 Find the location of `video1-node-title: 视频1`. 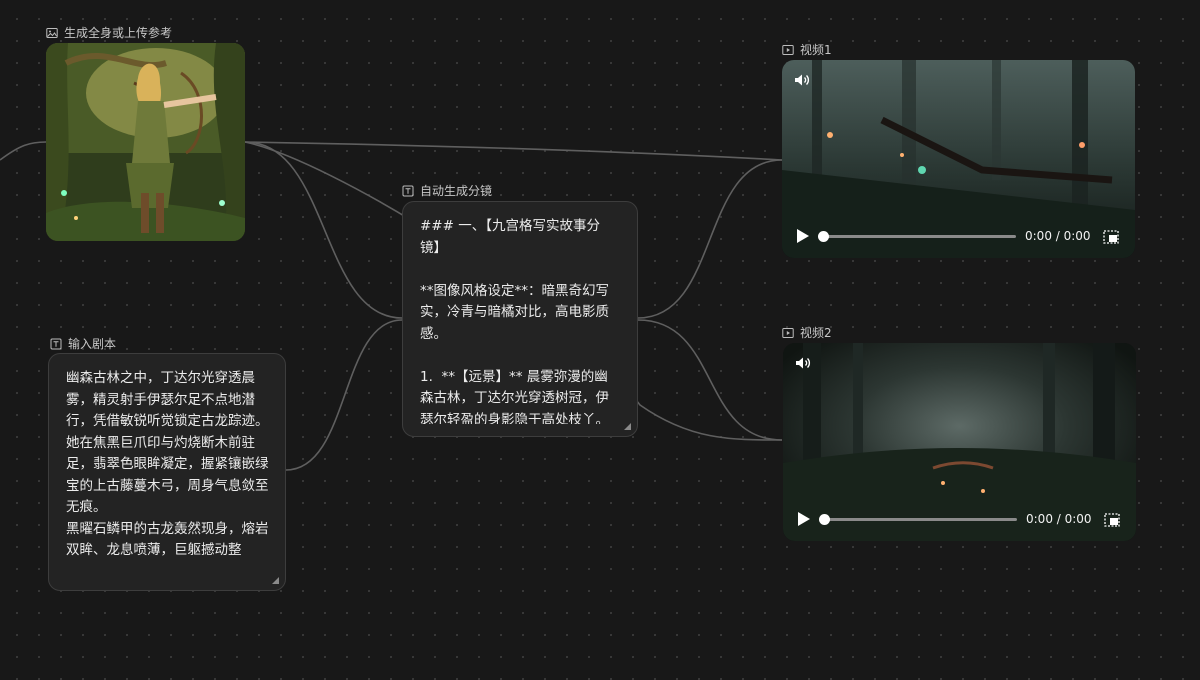

video1-node-title: 视频1 is located at coordinates (816, 50).